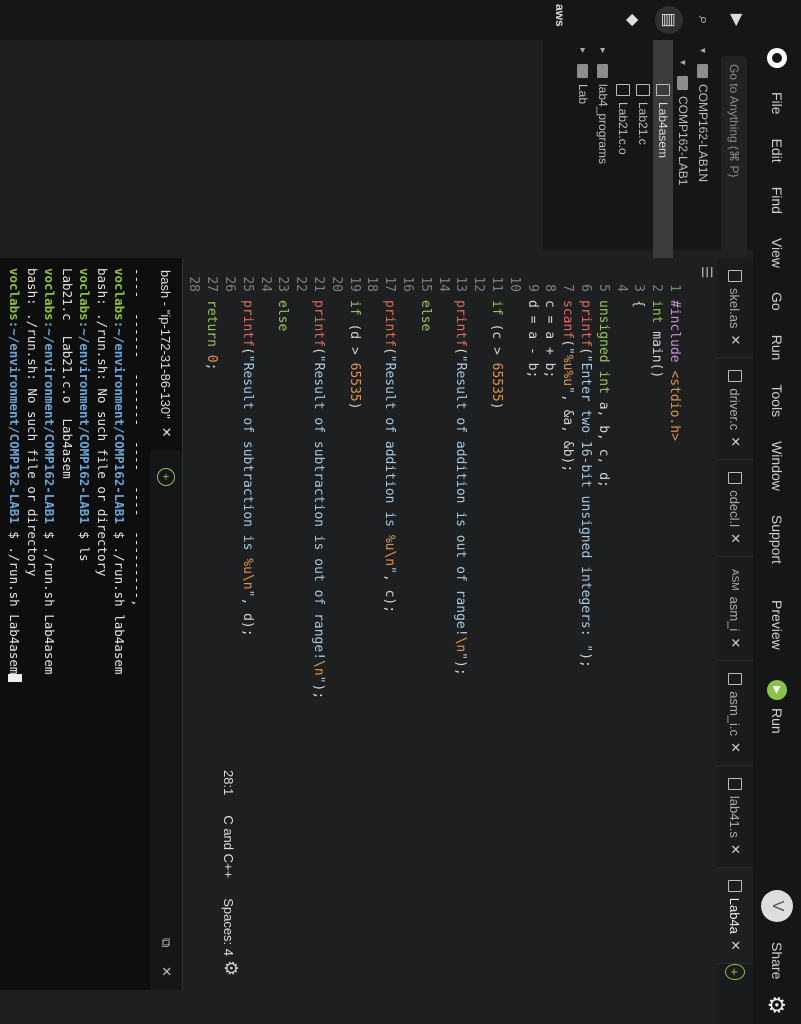 This screenshot has height=1024, width=801. I want to click on terminal-cursor, so click(15, 678).